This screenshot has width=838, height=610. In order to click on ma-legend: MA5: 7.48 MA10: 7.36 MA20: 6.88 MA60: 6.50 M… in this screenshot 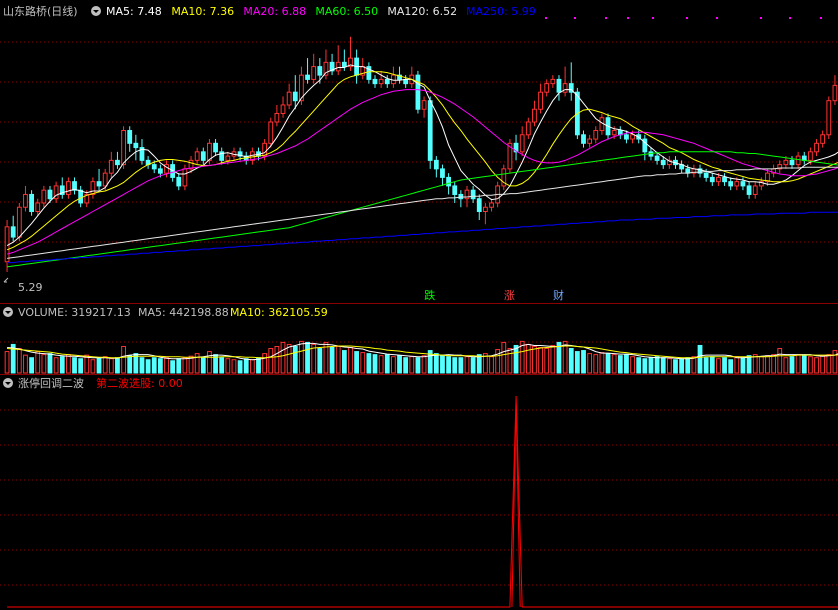, I will do `click(321, 11)`.